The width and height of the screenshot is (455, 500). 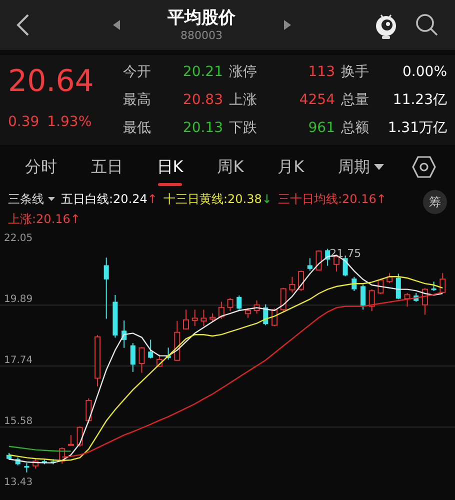 I want to click on period-tab: 月K, so click(x=291, y=167).